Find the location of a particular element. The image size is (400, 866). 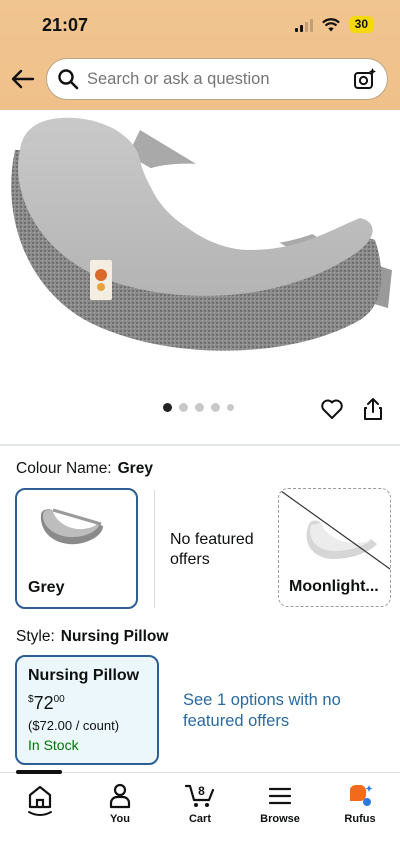

style-label-row: Style: Nursing Pillow is located at coordinates (92, 637).